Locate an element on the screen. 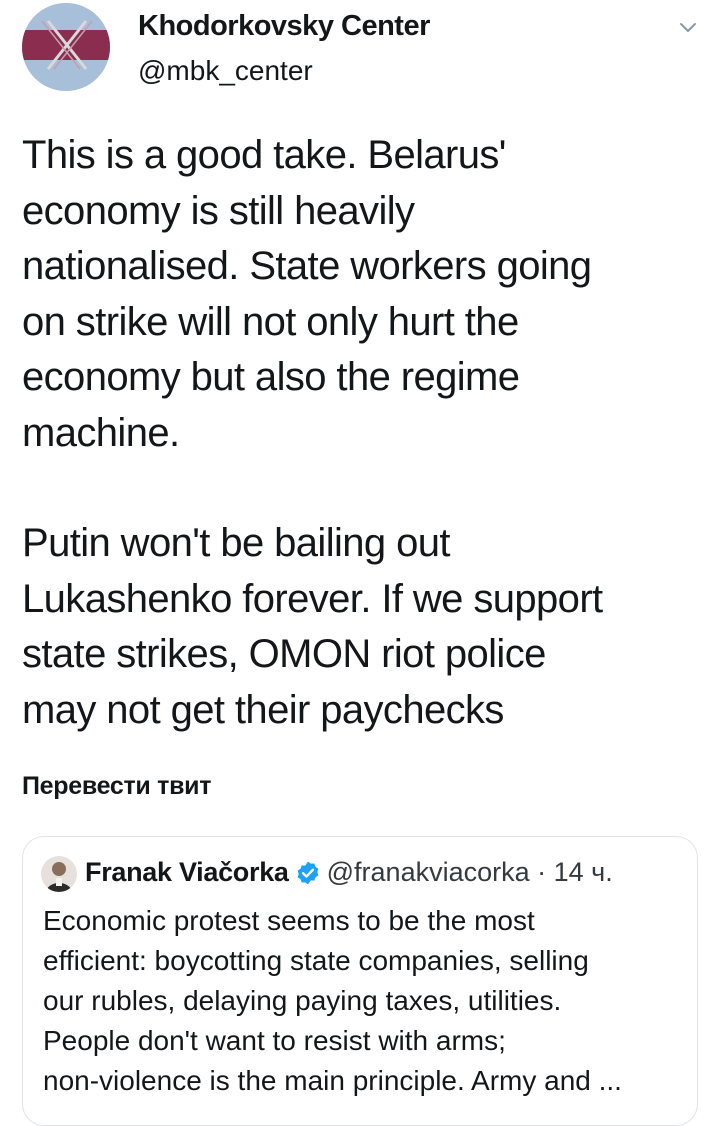 The image size is (720, 1126). profile-avatar is located at coordinates (66, 47).